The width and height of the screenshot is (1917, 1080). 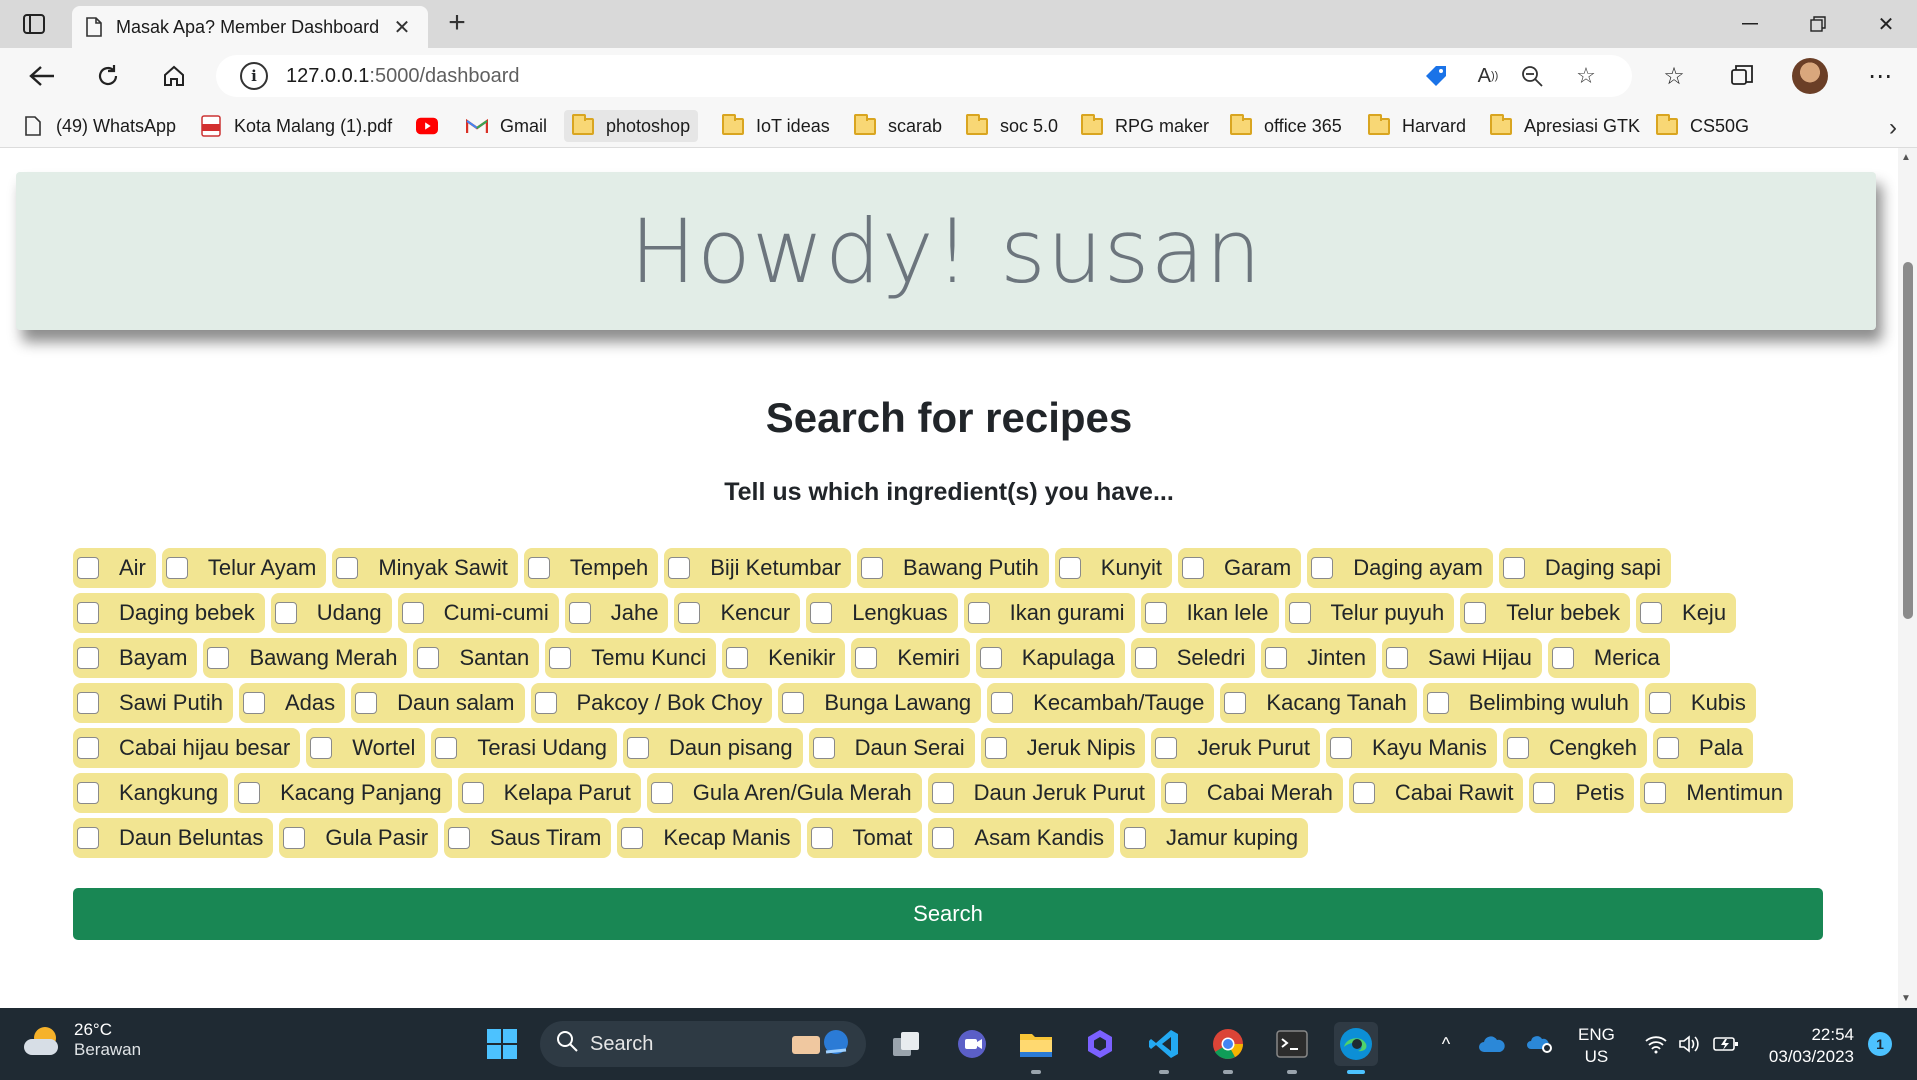 I want to click on bookmark-youtube, so click(x=433, y=126).